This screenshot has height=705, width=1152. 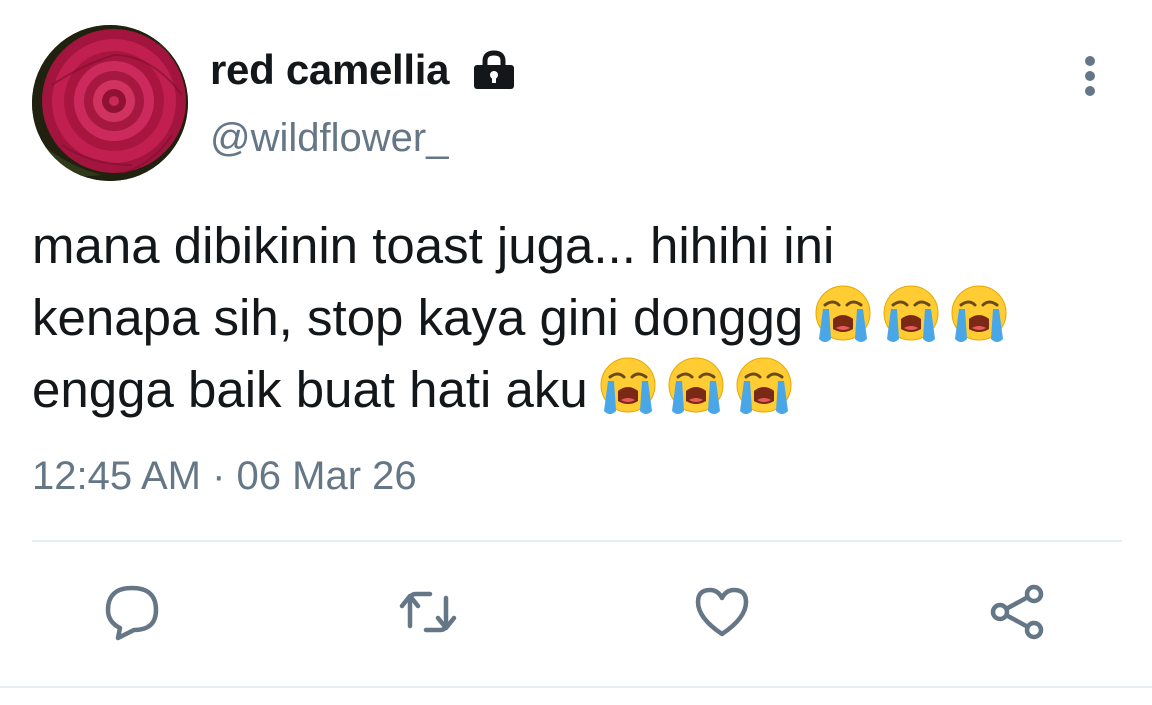 I want to click on share-button, so click(x=1016, y=612).